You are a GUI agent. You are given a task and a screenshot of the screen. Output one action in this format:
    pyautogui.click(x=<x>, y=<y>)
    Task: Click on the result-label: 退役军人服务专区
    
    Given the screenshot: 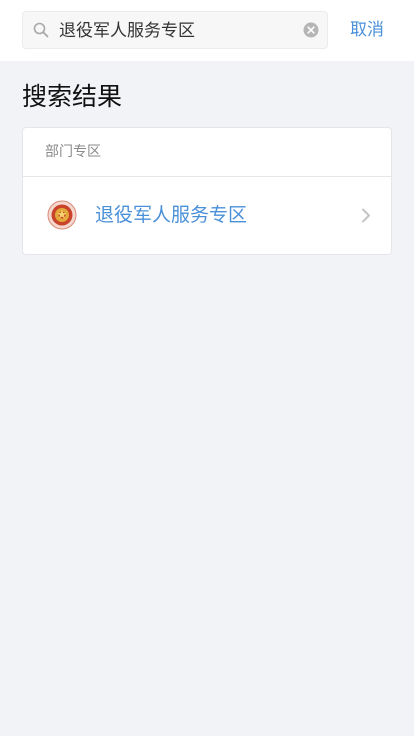 What is the action you would take?
    pyautogui.click(x=171, y=215)
    